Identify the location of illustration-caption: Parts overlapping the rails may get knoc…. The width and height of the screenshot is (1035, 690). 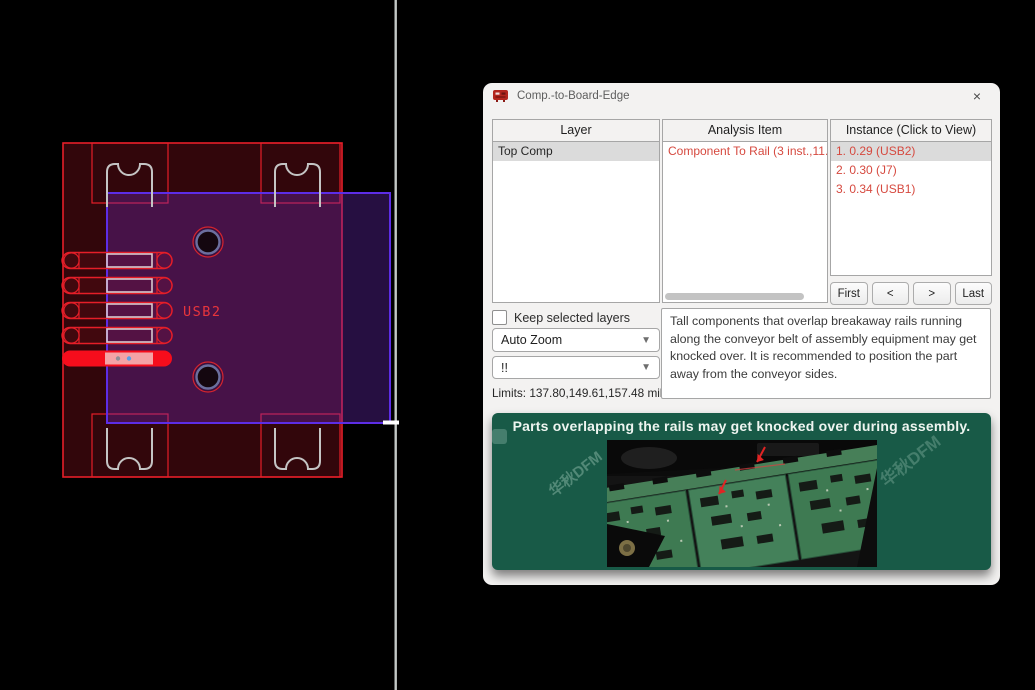
(741, 426).